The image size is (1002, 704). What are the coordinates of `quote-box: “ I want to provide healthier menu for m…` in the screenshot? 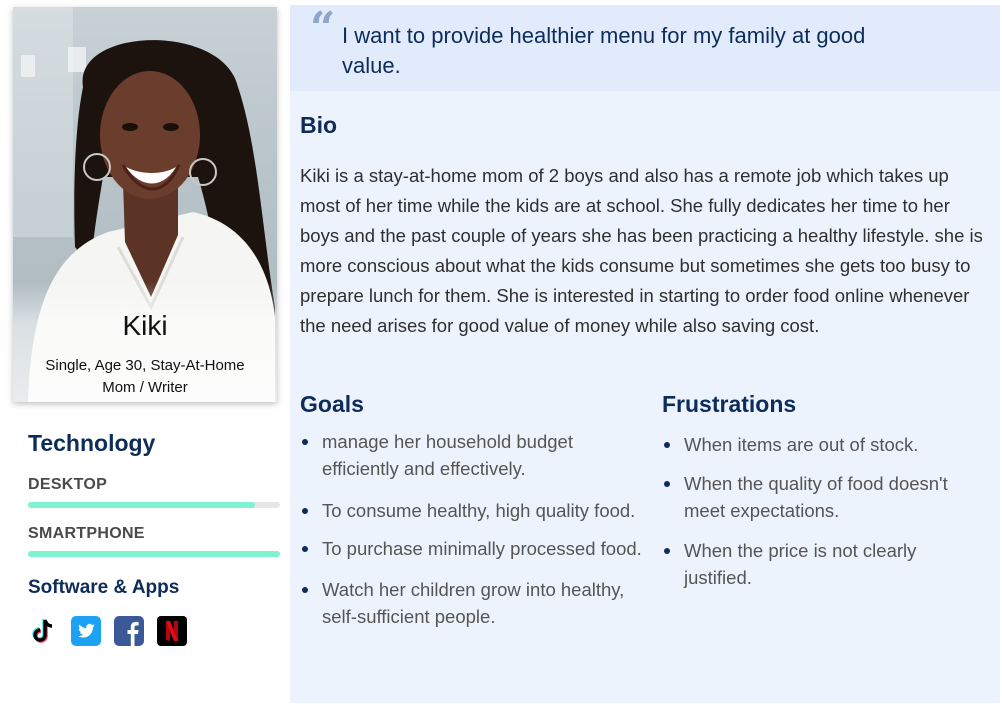 It's located at (645, 48).